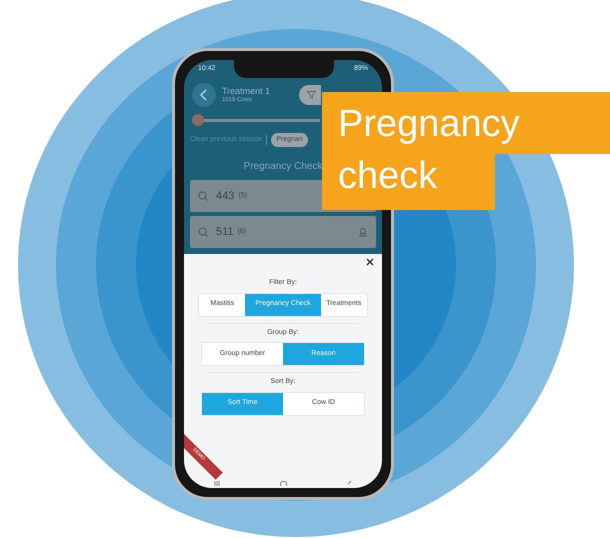 Image resolution: width=610 pixels, height=538 pixels. Describe the element at coordinates (225, 232) in the screenshot. I see `cow-group-id: 511` at that location.